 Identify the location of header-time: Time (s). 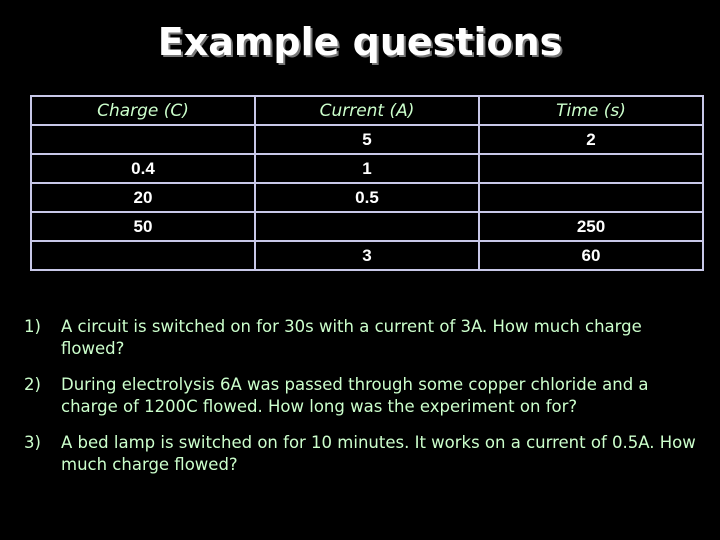
(591, 110).